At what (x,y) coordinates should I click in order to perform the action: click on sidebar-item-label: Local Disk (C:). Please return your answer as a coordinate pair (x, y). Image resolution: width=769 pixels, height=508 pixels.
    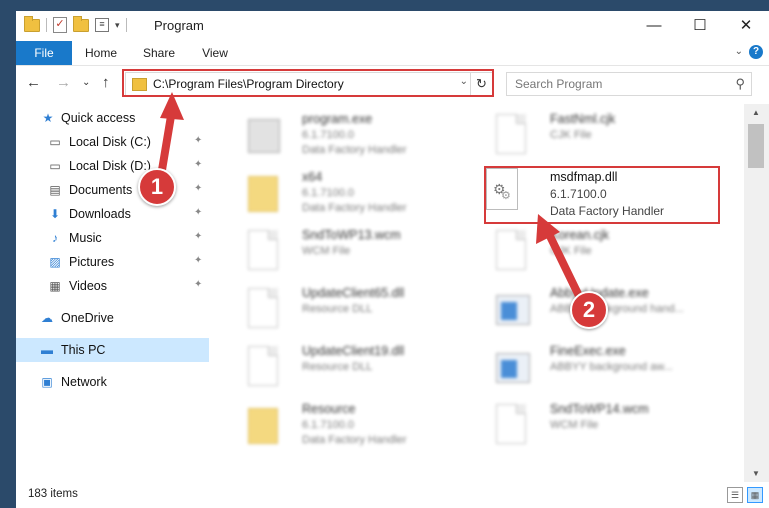
    Looking at the image, I should click on (110, 142).